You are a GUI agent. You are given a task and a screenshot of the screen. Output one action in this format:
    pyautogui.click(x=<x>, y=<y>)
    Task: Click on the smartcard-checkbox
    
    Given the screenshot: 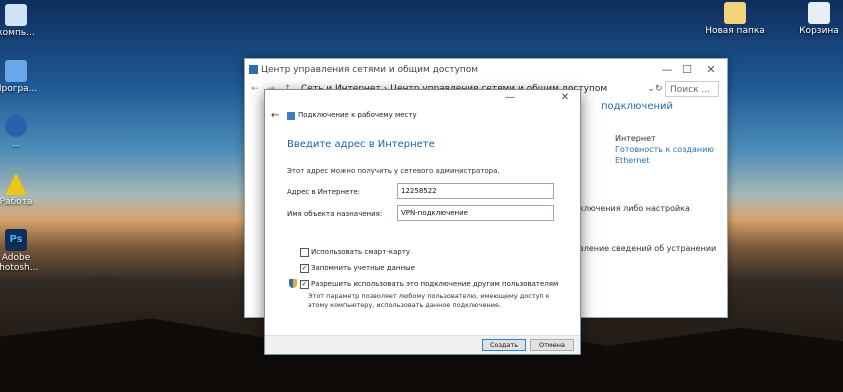 What is the action you would take?
    pyautogui.click(x=304, y=252)
    